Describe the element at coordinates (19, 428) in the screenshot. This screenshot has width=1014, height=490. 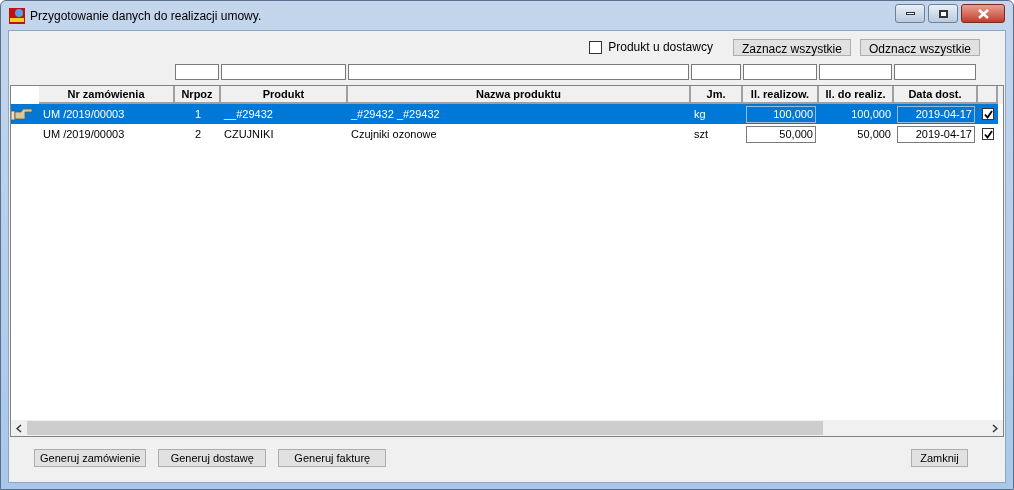
I see `scroll-left-icon` at that location.